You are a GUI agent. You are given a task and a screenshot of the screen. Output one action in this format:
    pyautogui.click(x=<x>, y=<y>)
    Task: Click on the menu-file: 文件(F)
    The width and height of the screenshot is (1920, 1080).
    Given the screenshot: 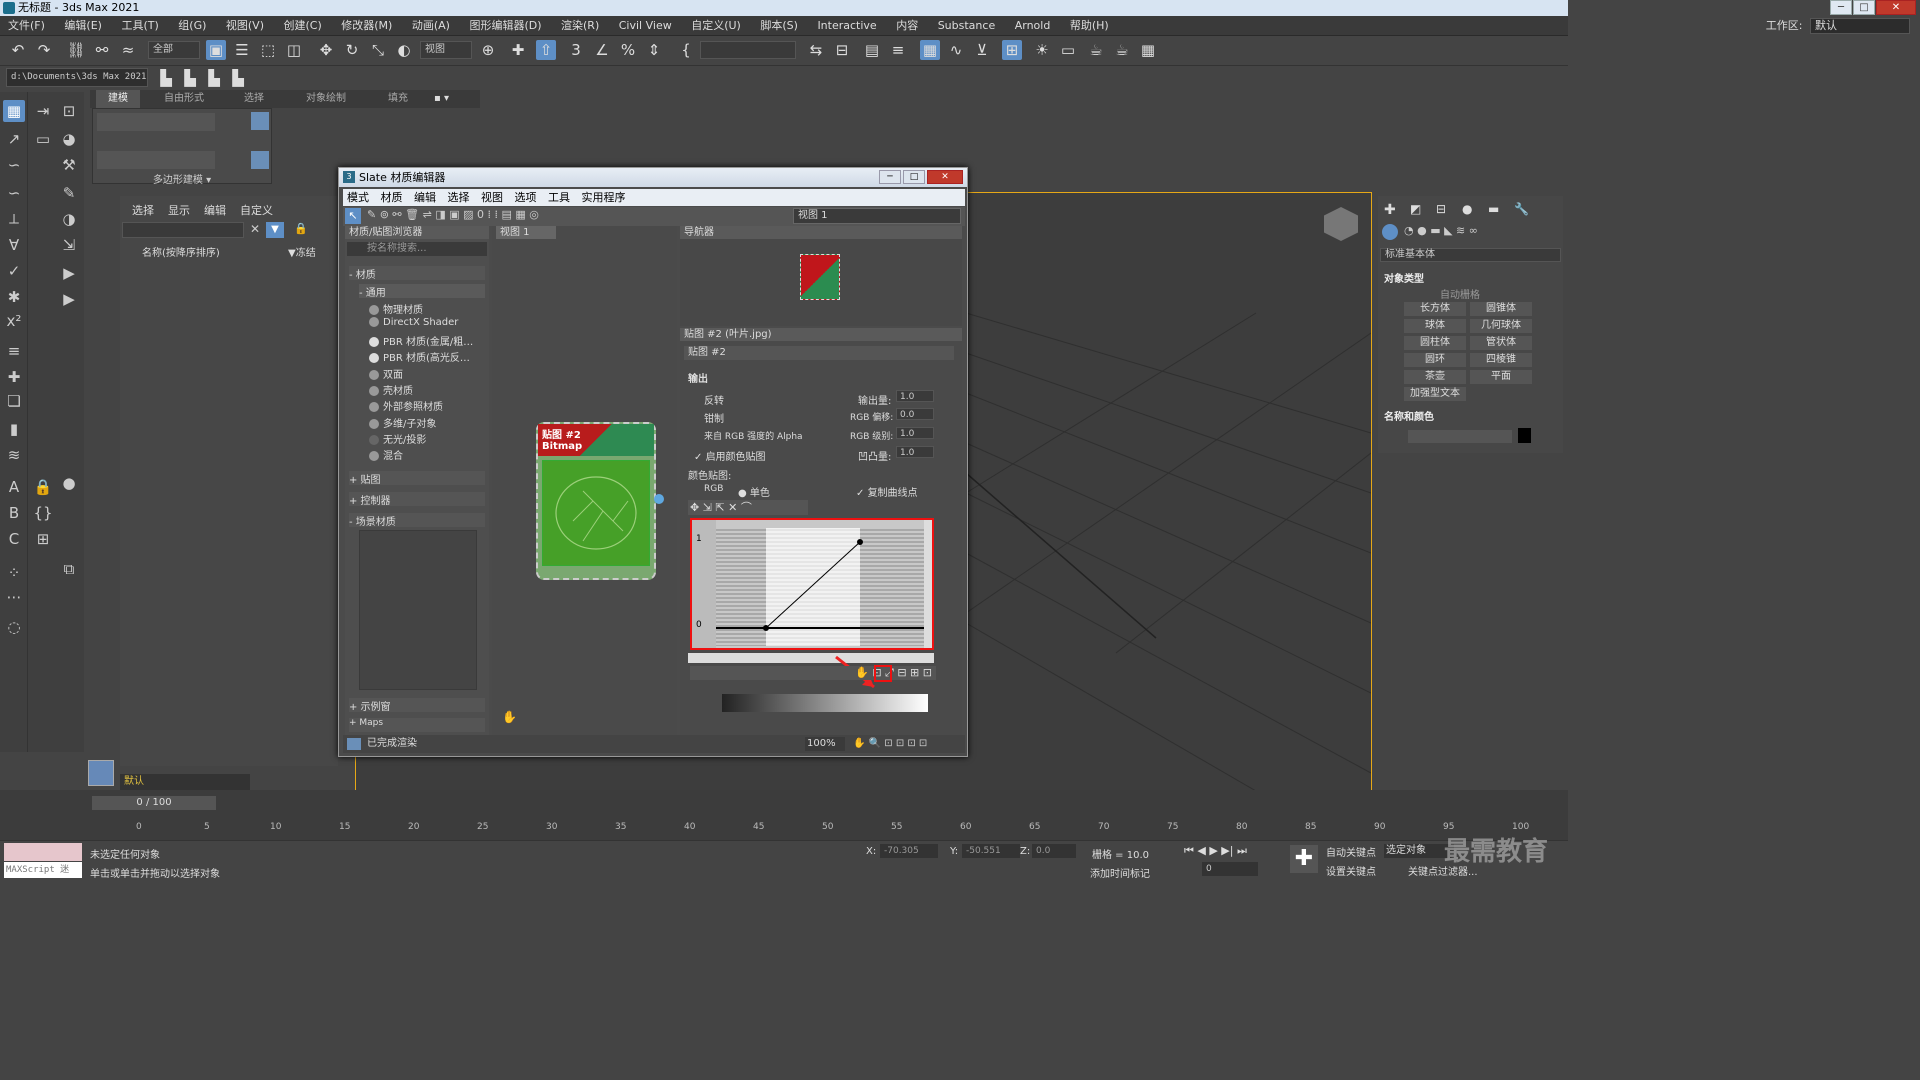 What is the action you would take?
    pyautogui.click(x=26, y=26)
    